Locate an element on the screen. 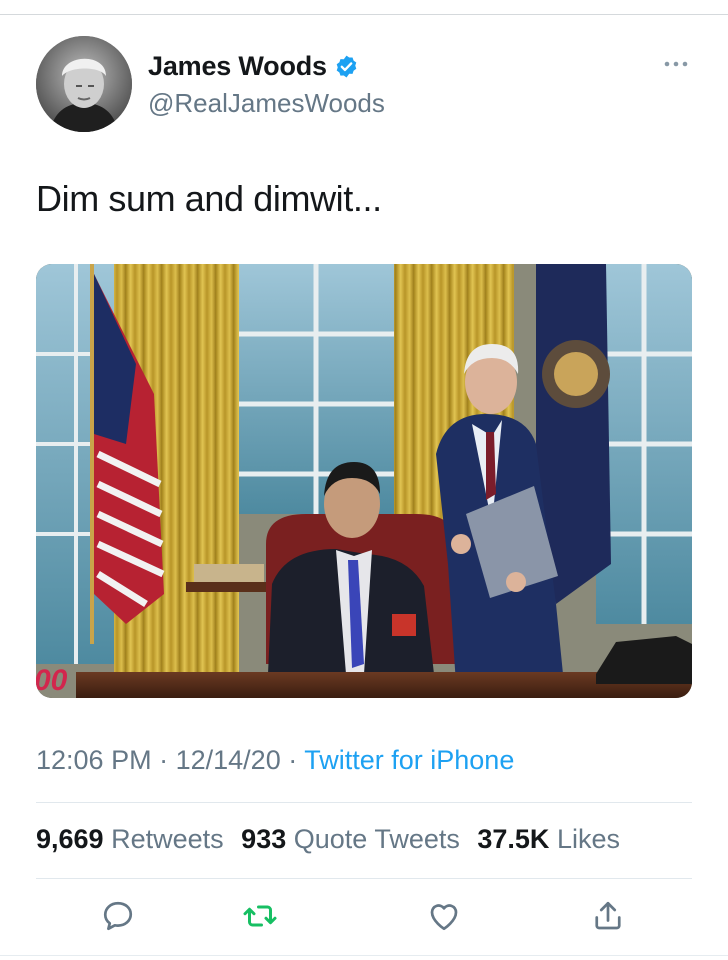 The width and height of the screenshot is (728, 960). likes-label: Likes is located at coordinates (588, 839).